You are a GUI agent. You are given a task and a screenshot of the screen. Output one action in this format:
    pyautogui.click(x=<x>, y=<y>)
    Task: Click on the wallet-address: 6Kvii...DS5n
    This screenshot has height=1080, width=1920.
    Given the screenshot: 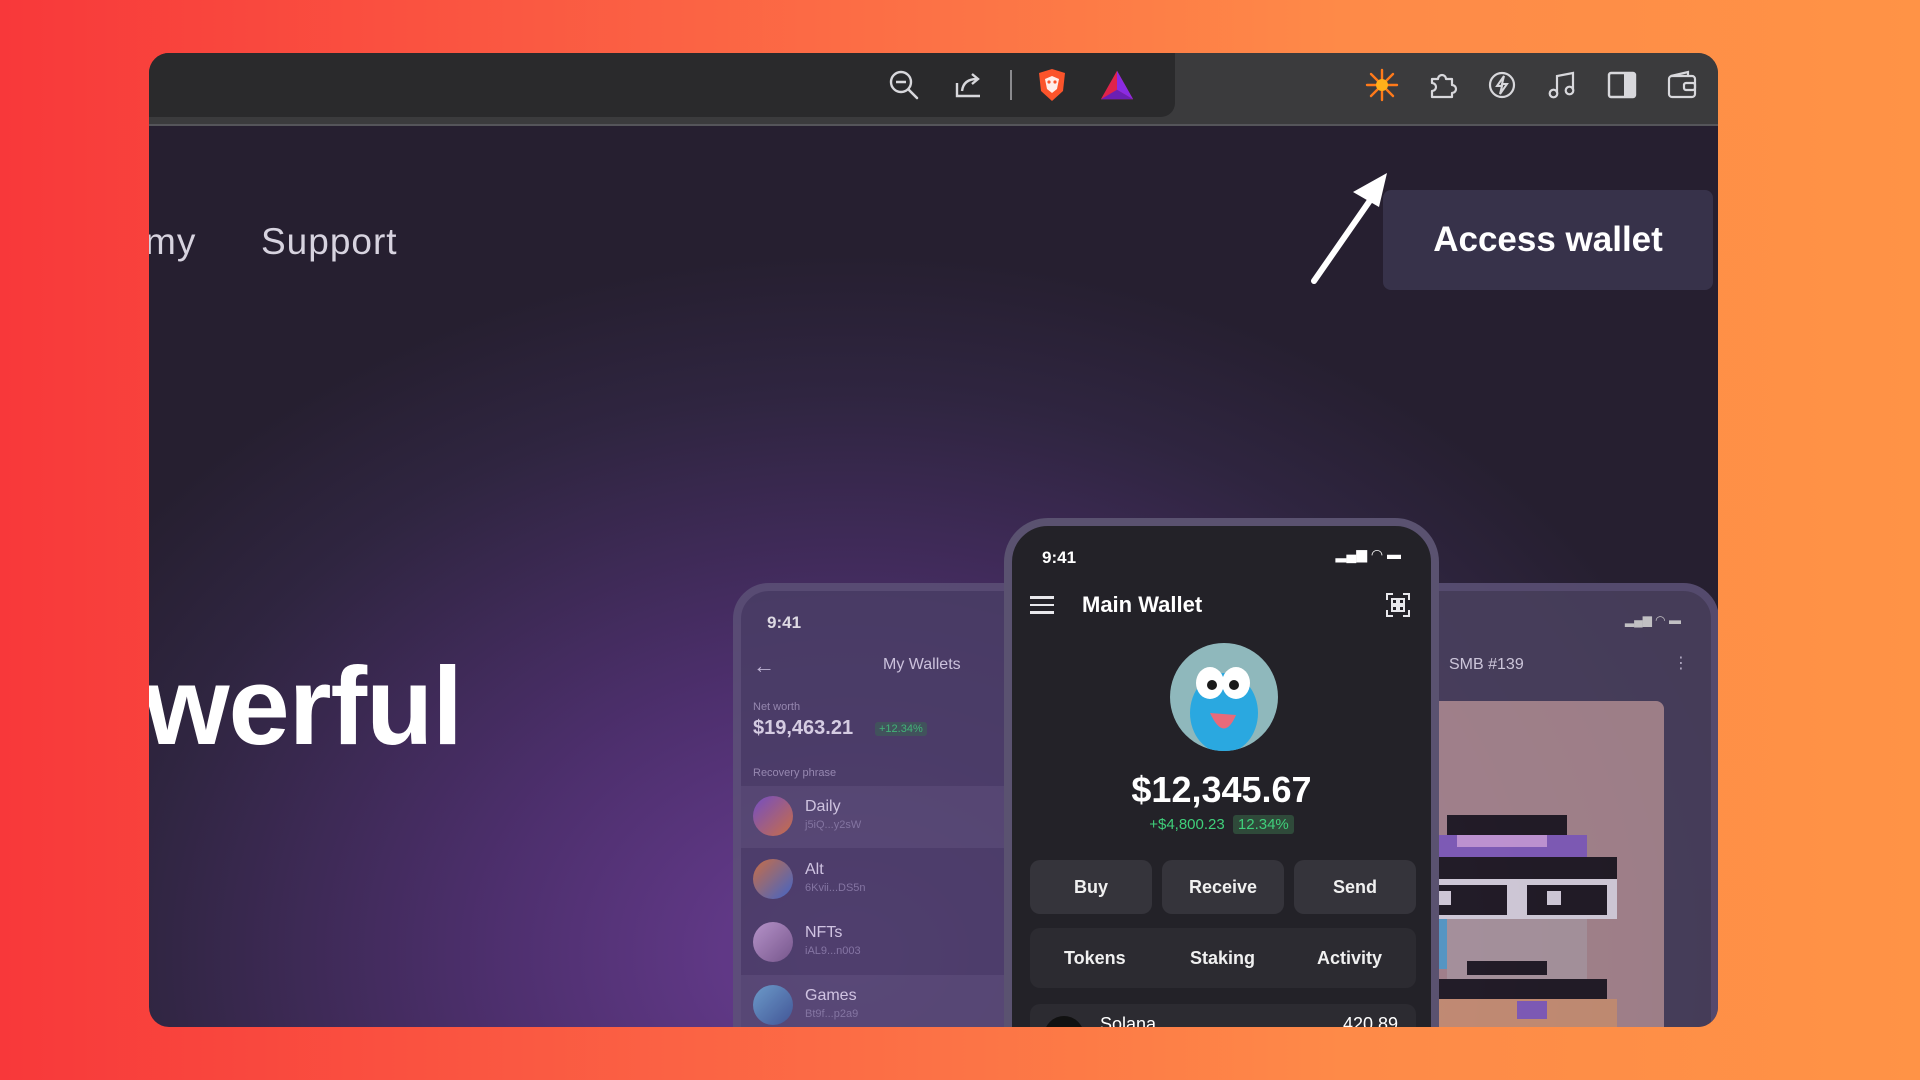 What is the action you would take?
    pyautogui.click(x=835, y=888)
    